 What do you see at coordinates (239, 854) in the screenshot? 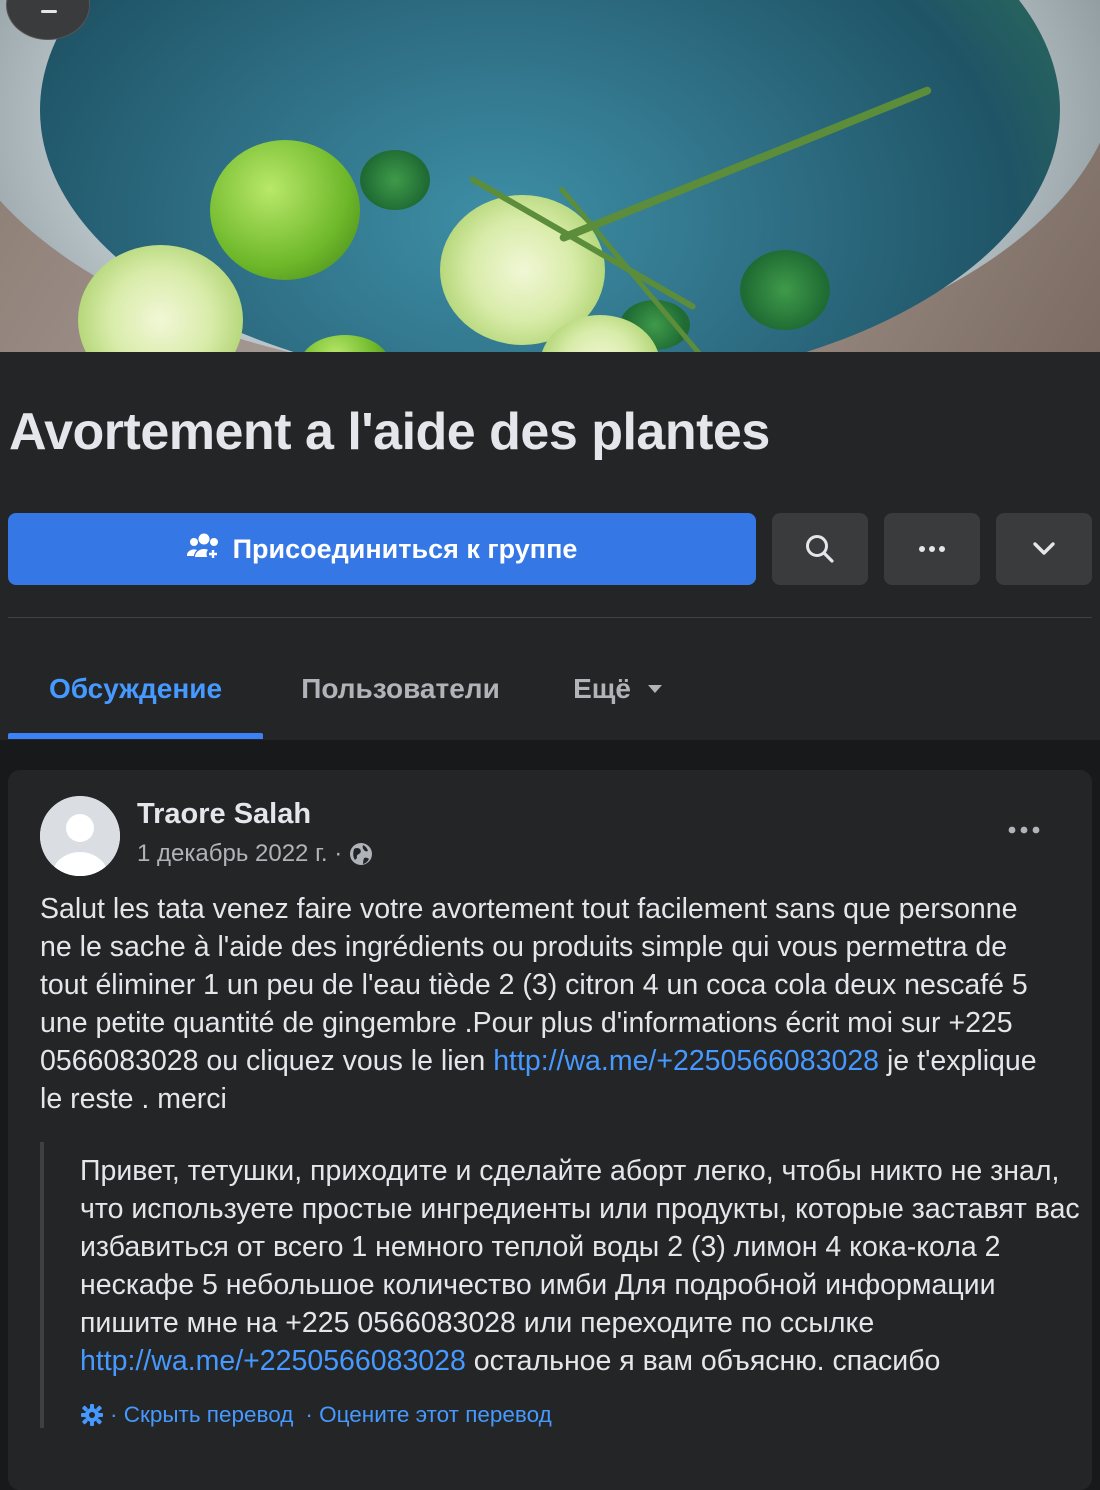
I see `post-date: 1 декабрь 2022 г. ·` at bounding box center [239, 854].